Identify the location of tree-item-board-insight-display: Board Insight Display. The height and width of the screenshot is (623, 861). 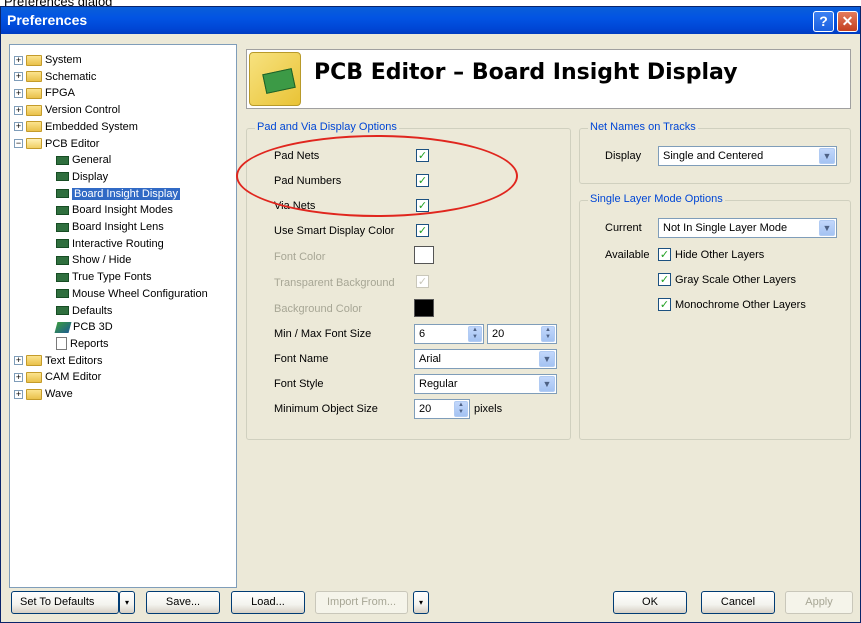
(118, 194).